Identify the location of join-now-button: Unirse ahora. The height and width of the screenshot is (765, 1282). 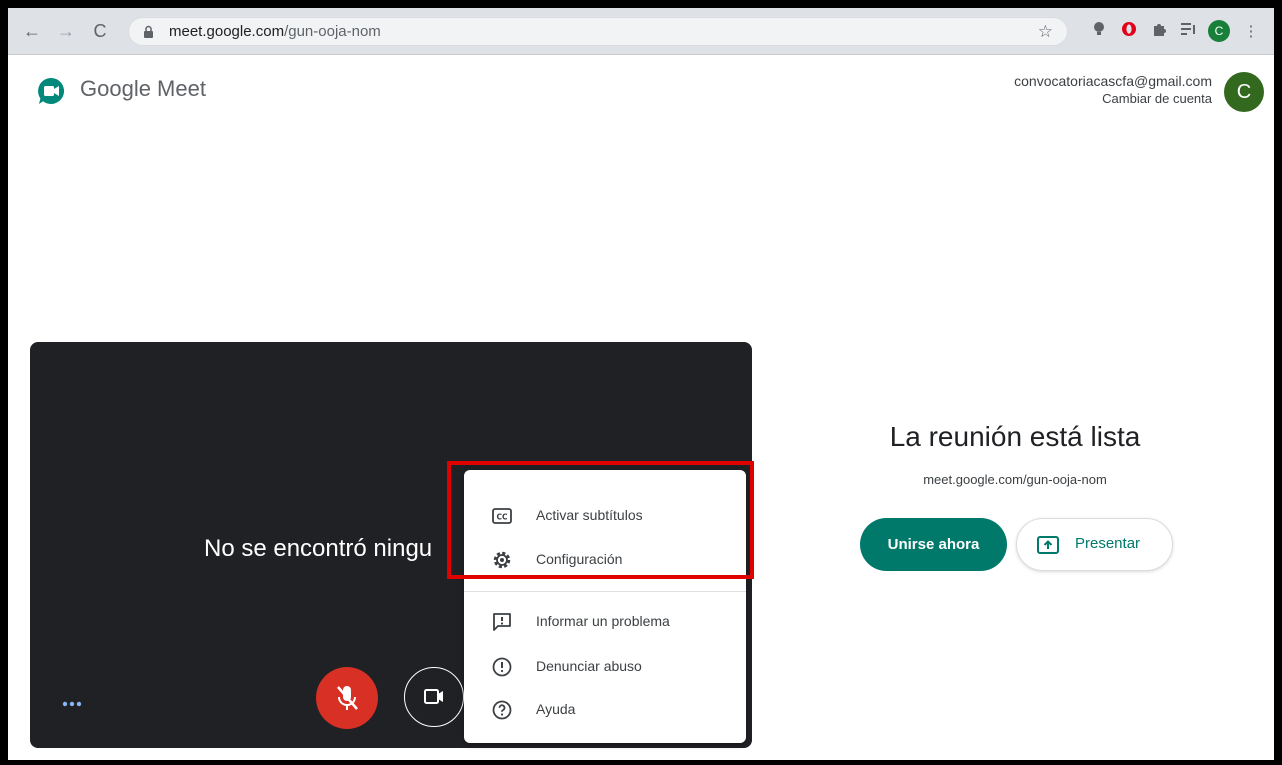
(933, 544).